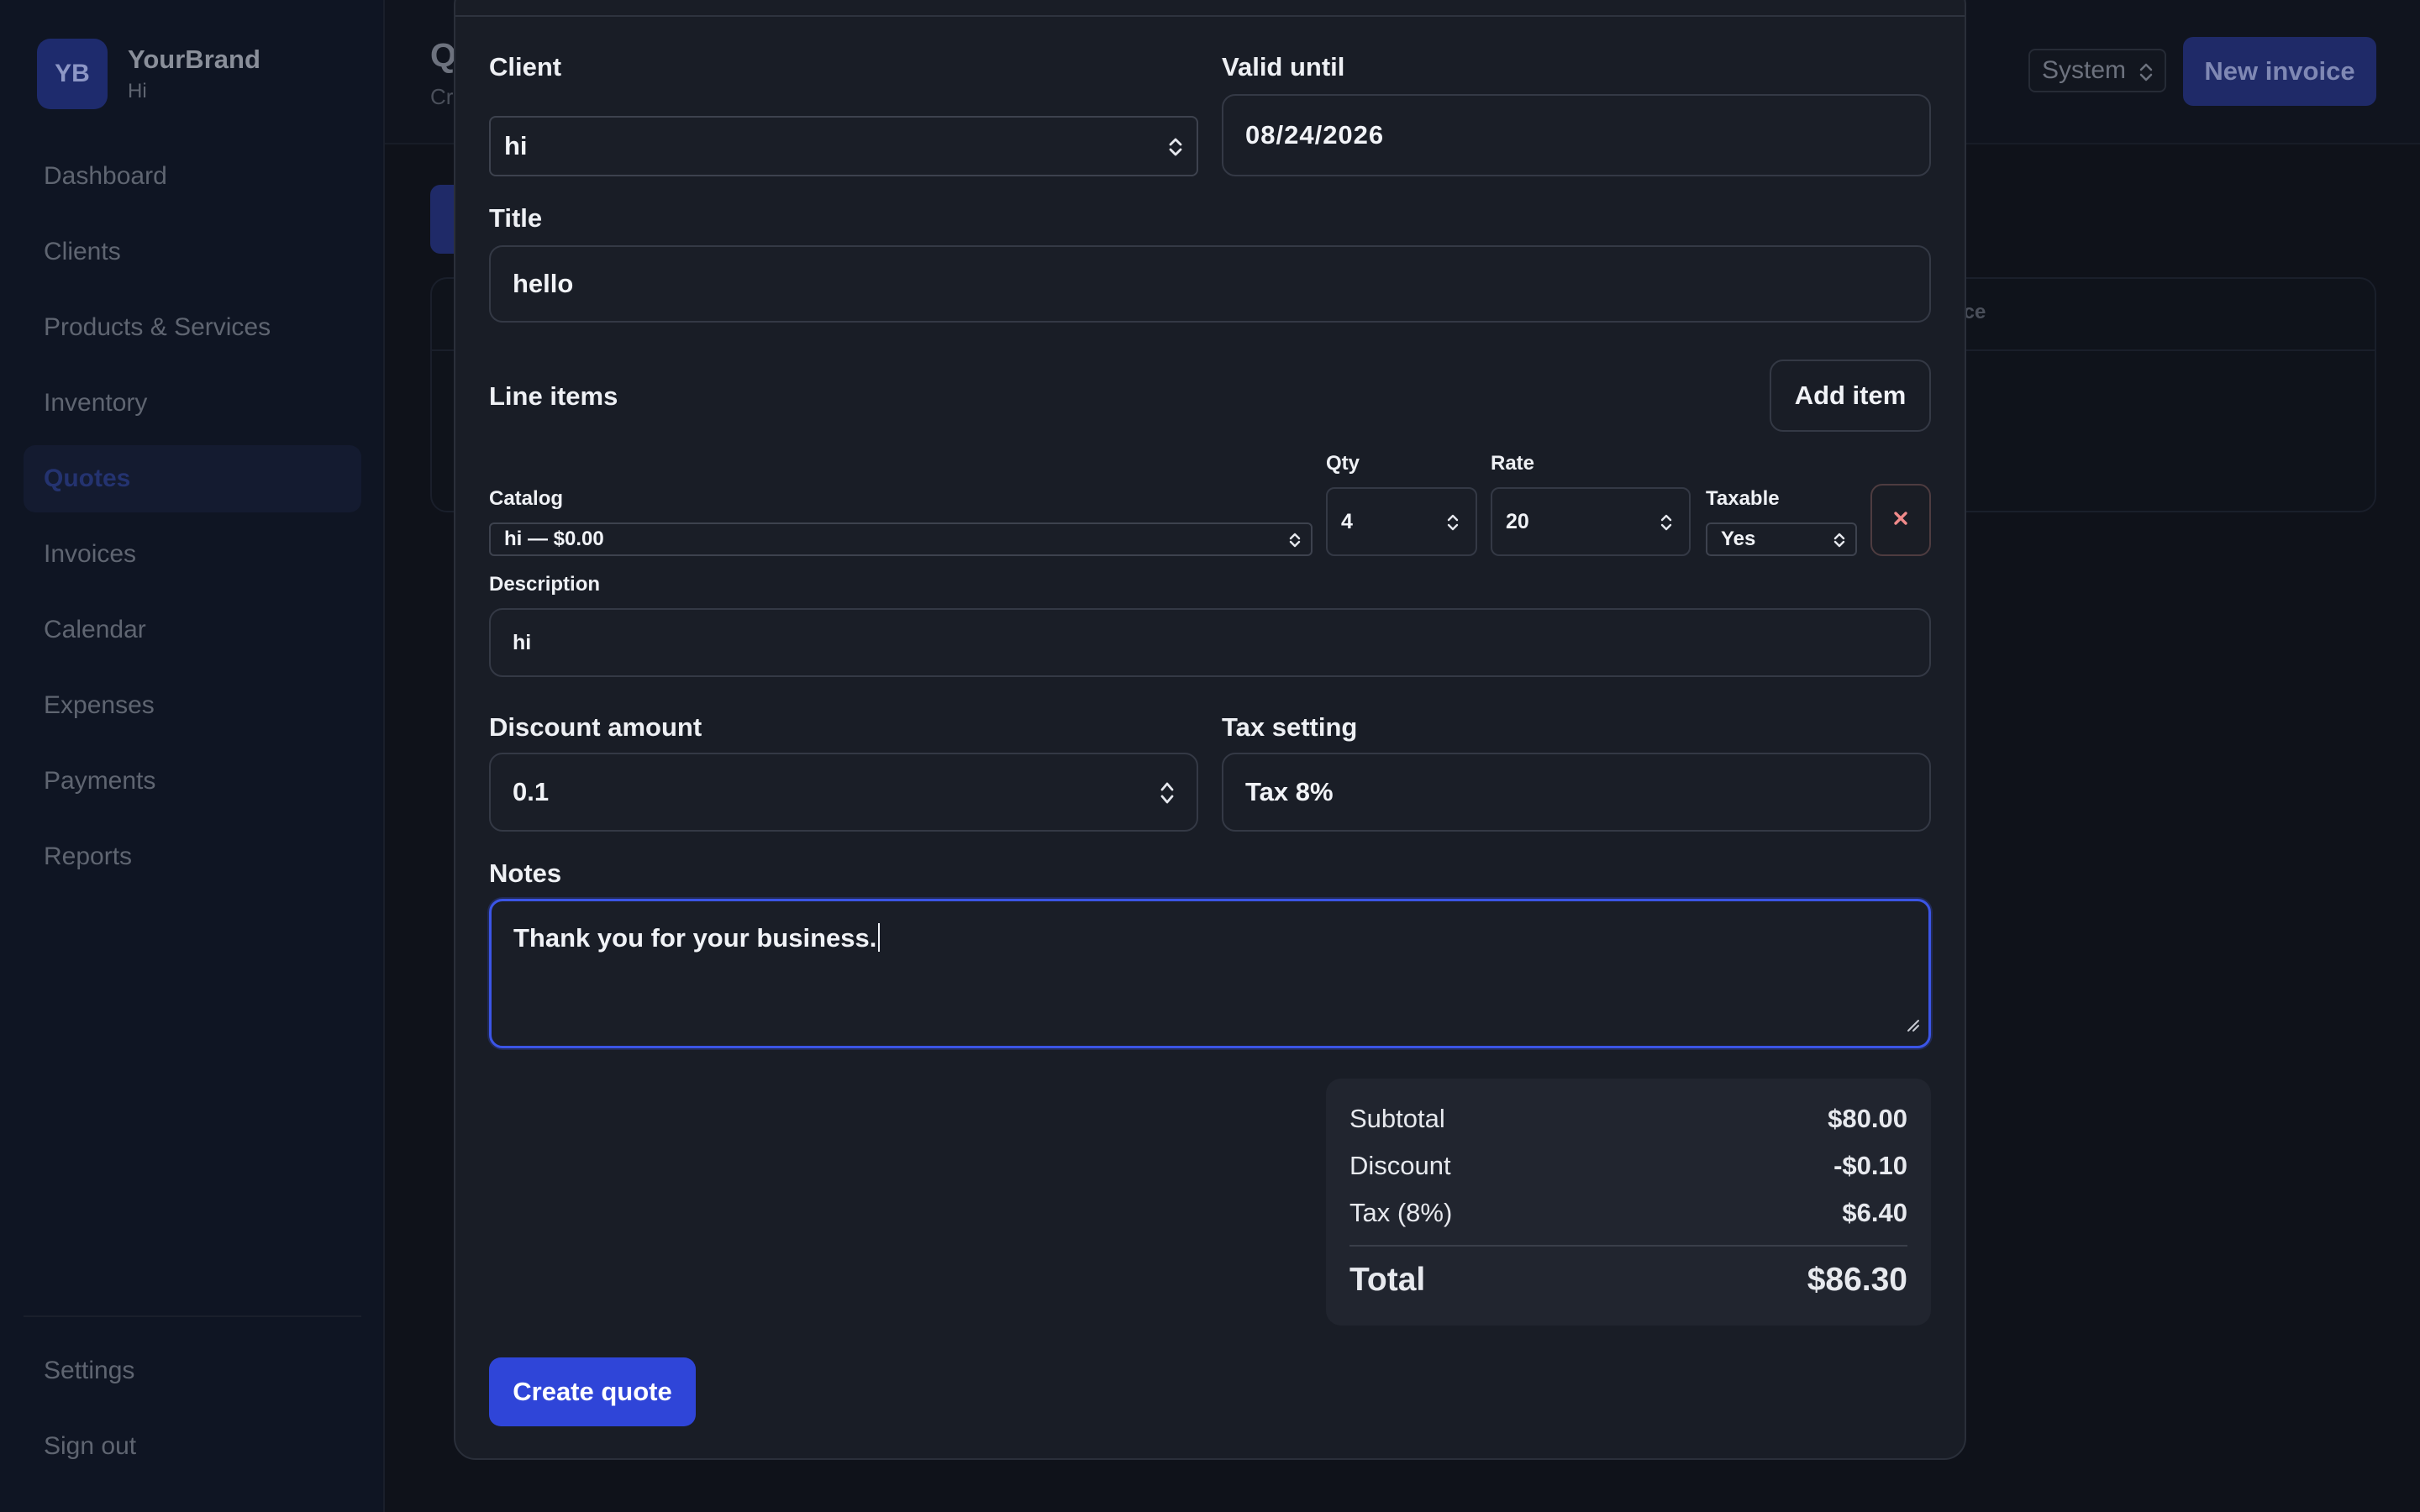  What do you see at coordinates (194, 59) in the screenshot?
I see `brand-name: YourBrand` at bounding box center [194, 59].